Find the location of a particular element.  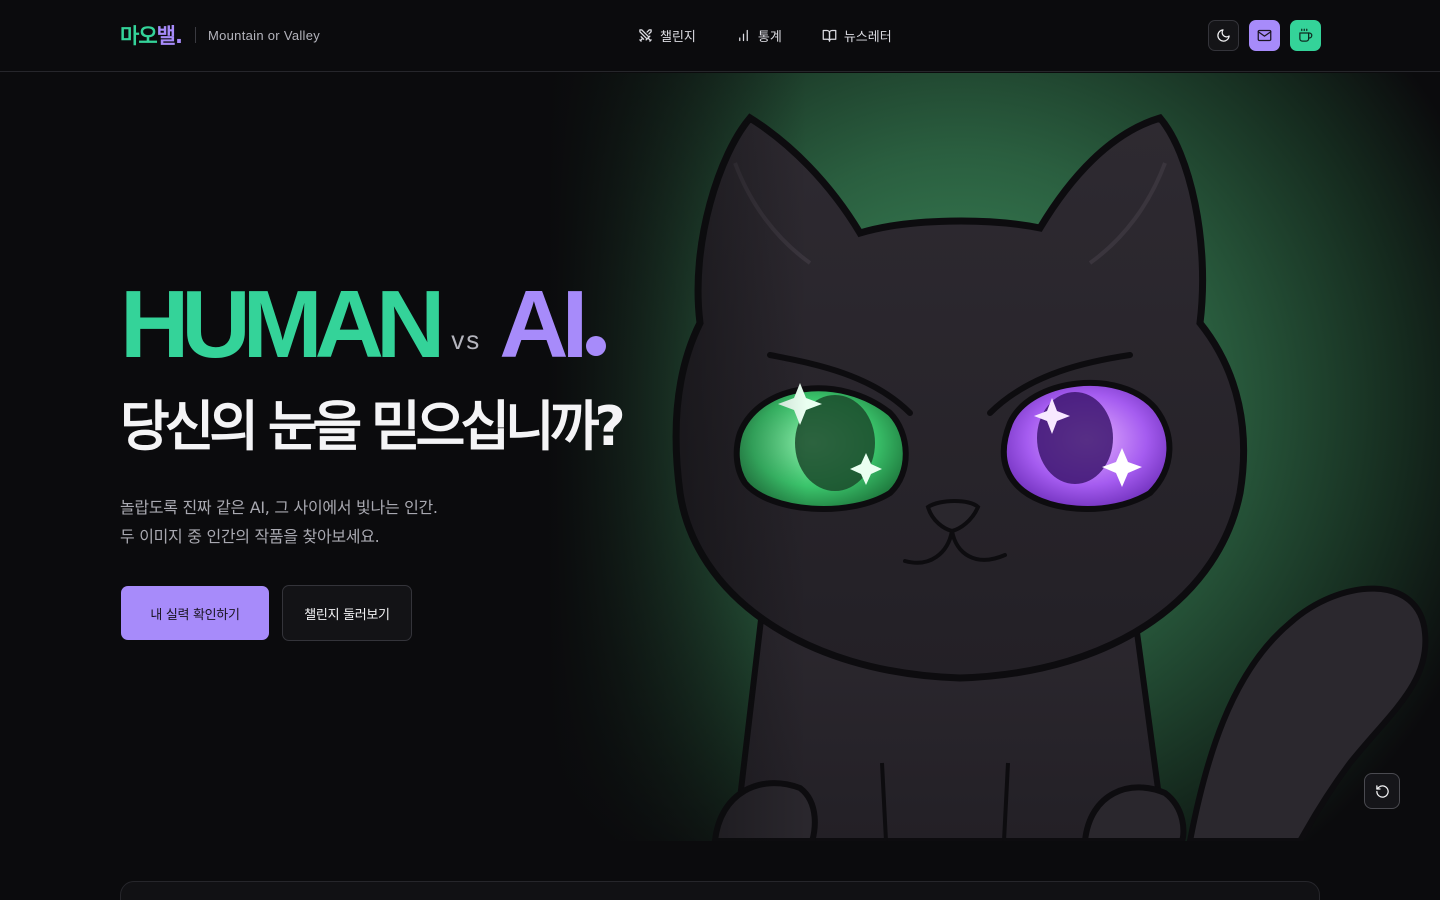

hero-description-line-2: 두 이미지 중 인간의 작품을 찾아보세요. is located at coordinates (250, 536).